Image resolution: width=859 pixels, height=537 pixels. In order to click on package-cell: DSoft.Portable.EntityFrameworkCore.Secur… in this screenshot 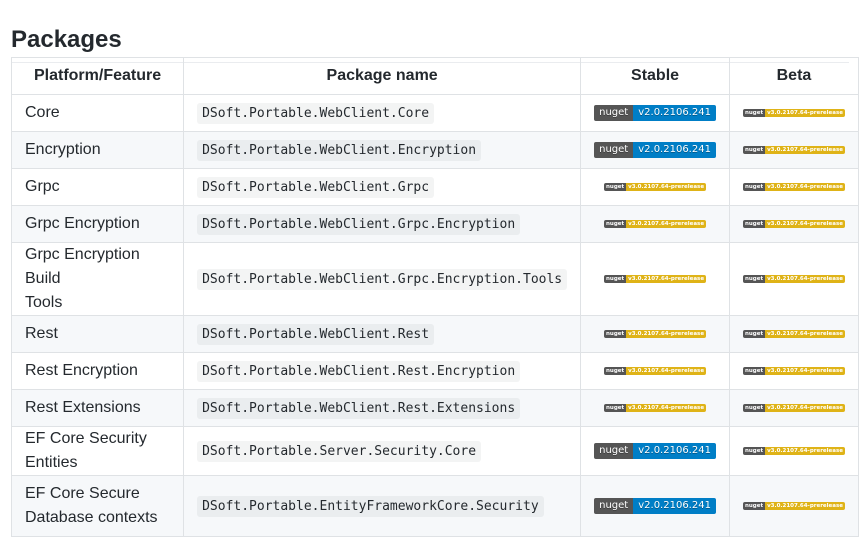, I will do `click(382, 506)`.